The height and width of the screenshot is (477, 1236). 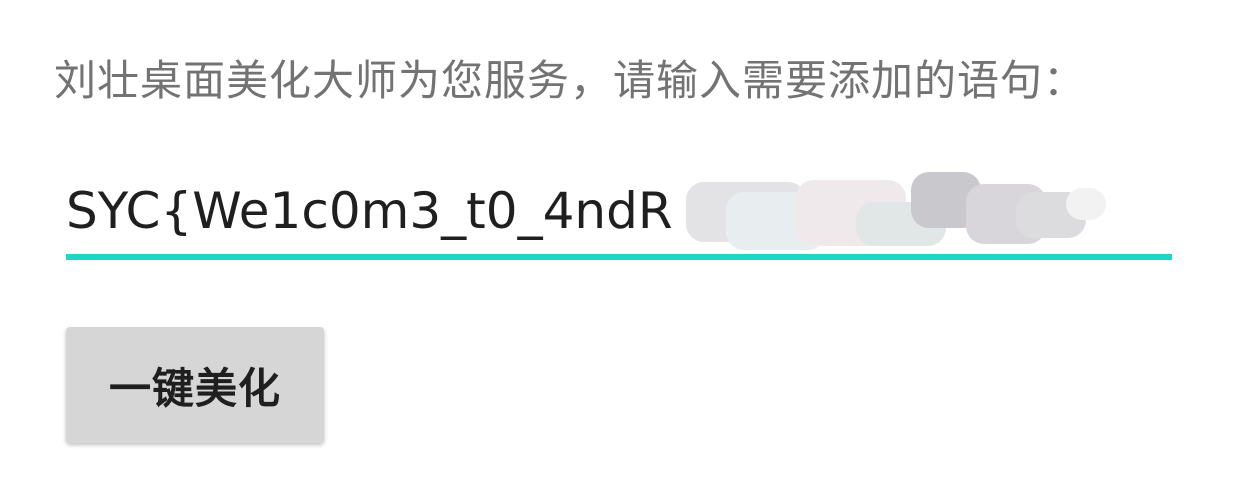 I want to click on field-underline, so click(x=619, y=257).